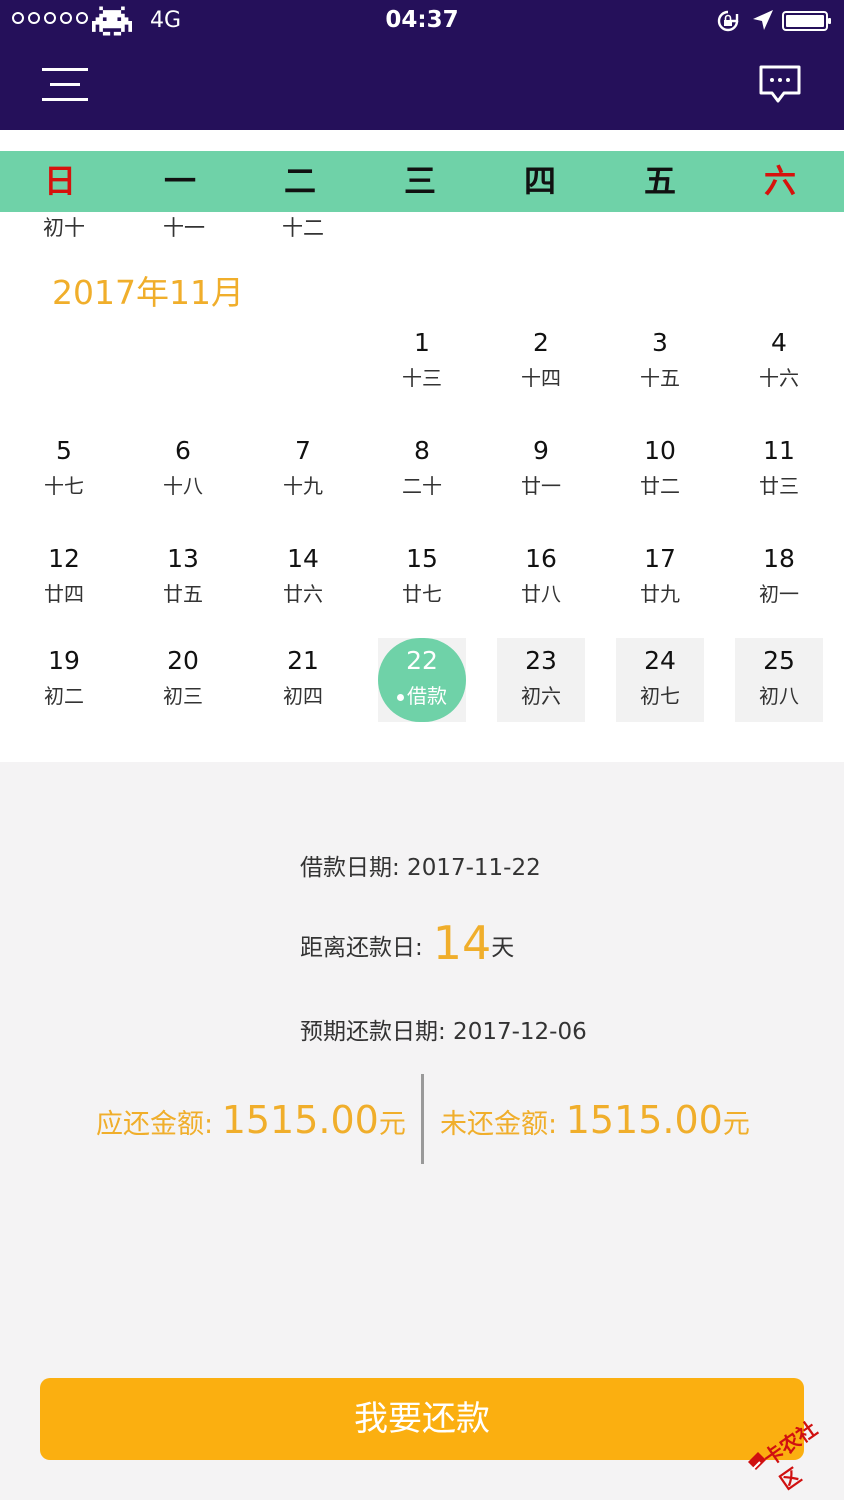 The image size is (844, 1500). I want to click on calendar-day: 21 初四, so click(303, 680).